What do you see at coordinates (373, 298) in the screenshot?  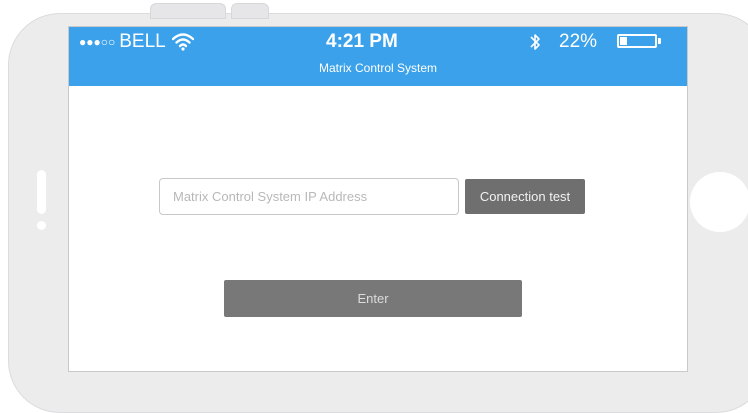 I see `enter-button: Enter` at bounding box center [373, 298].